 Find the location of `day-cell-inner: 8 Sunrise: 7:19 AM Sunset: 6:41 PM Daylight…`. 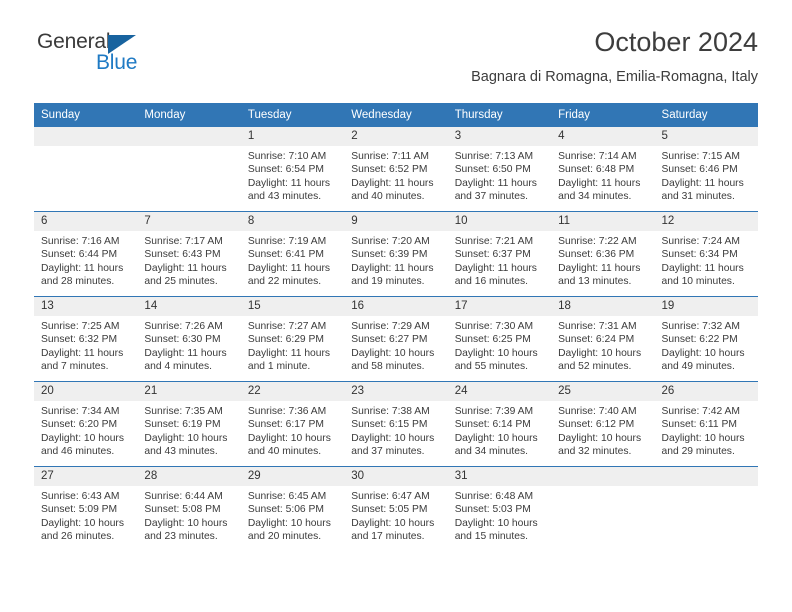

day-cell-inner: 8 Sunrise: 7:19 AM Sunset: 6:41 PM Daylight… is located at coordinates (292, 254).